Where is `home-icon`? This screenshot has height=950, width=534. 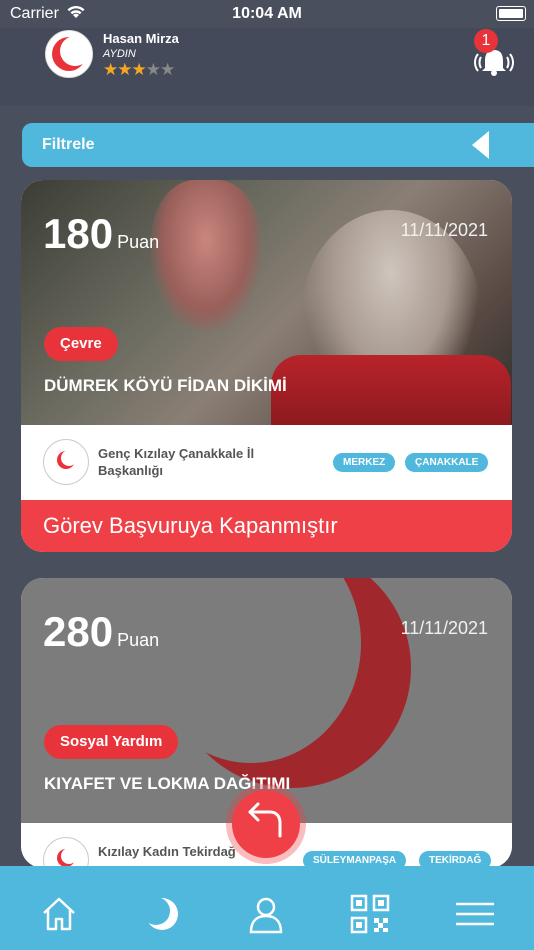 home-icon is located at coordinates (59, 914).